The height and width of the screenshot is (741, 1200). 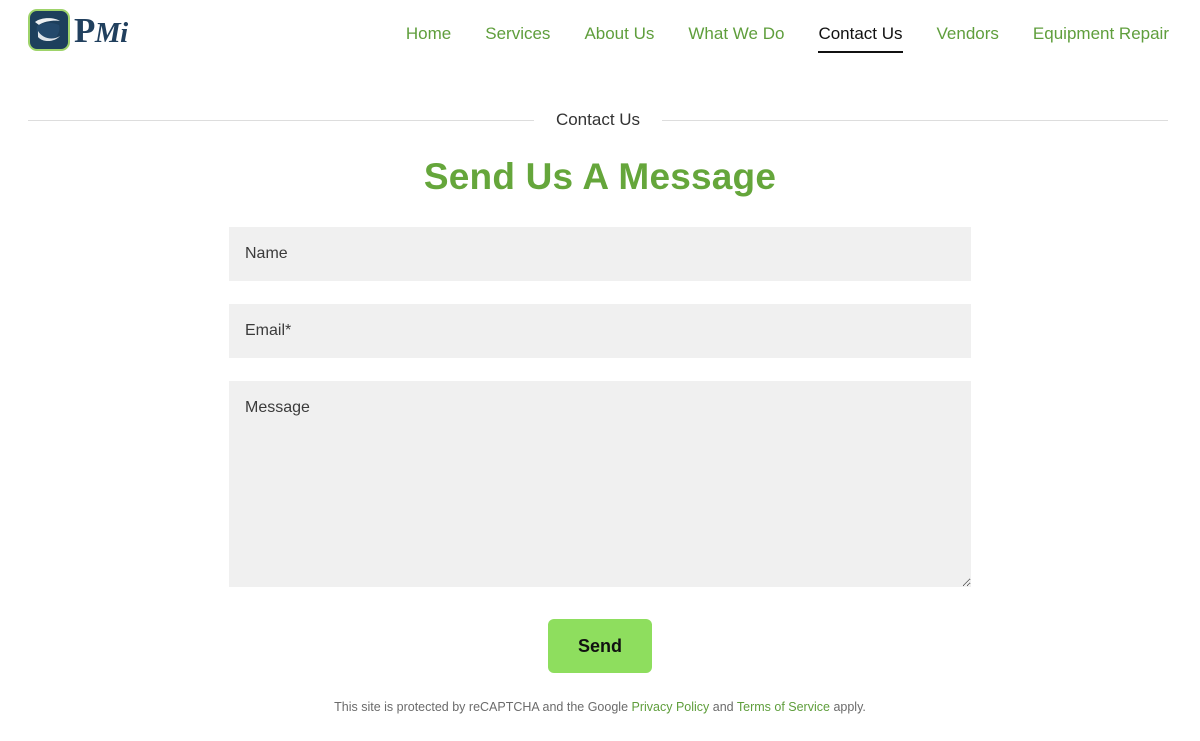 What do you see at coordinates (860, 37) in the screenshot?
I see `nav-item-contact-us: Contact Us` at bounding box center [860, 37].